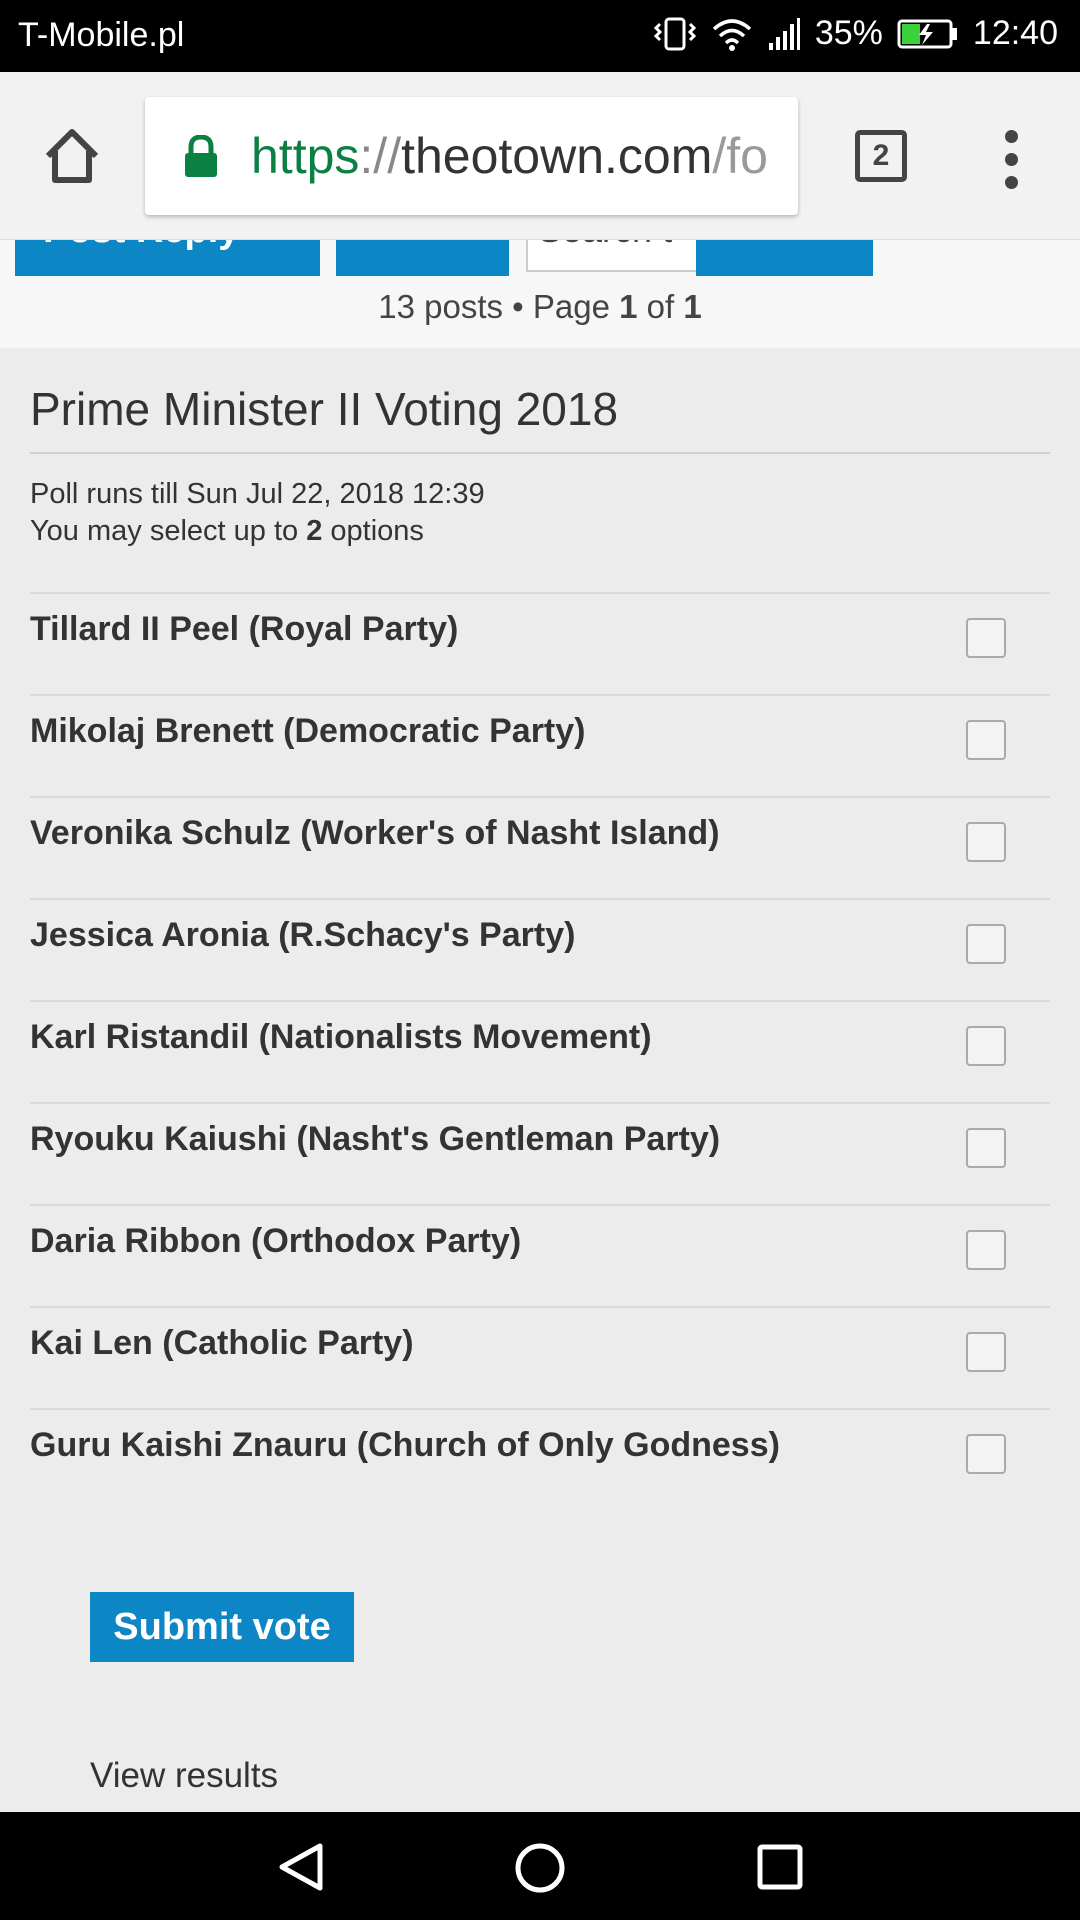 This screenshot has height=1920, width=1080. I want to click on status-icons: 35% 12:40, so click(855, 33).